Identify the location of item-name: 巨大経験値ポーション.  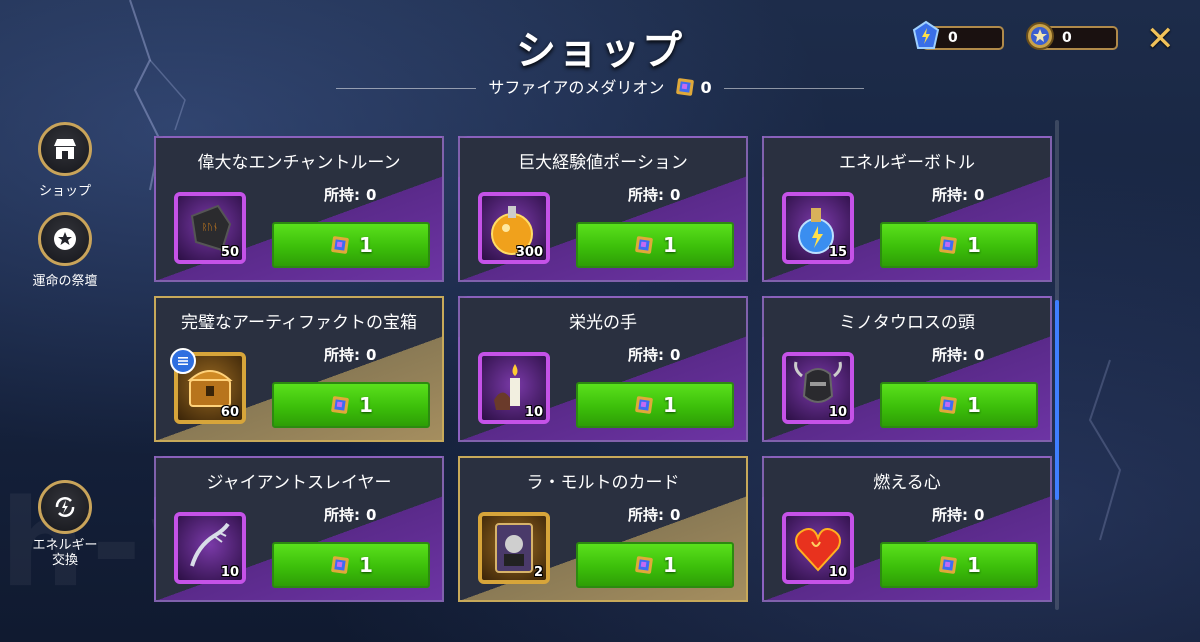
(603, 163).